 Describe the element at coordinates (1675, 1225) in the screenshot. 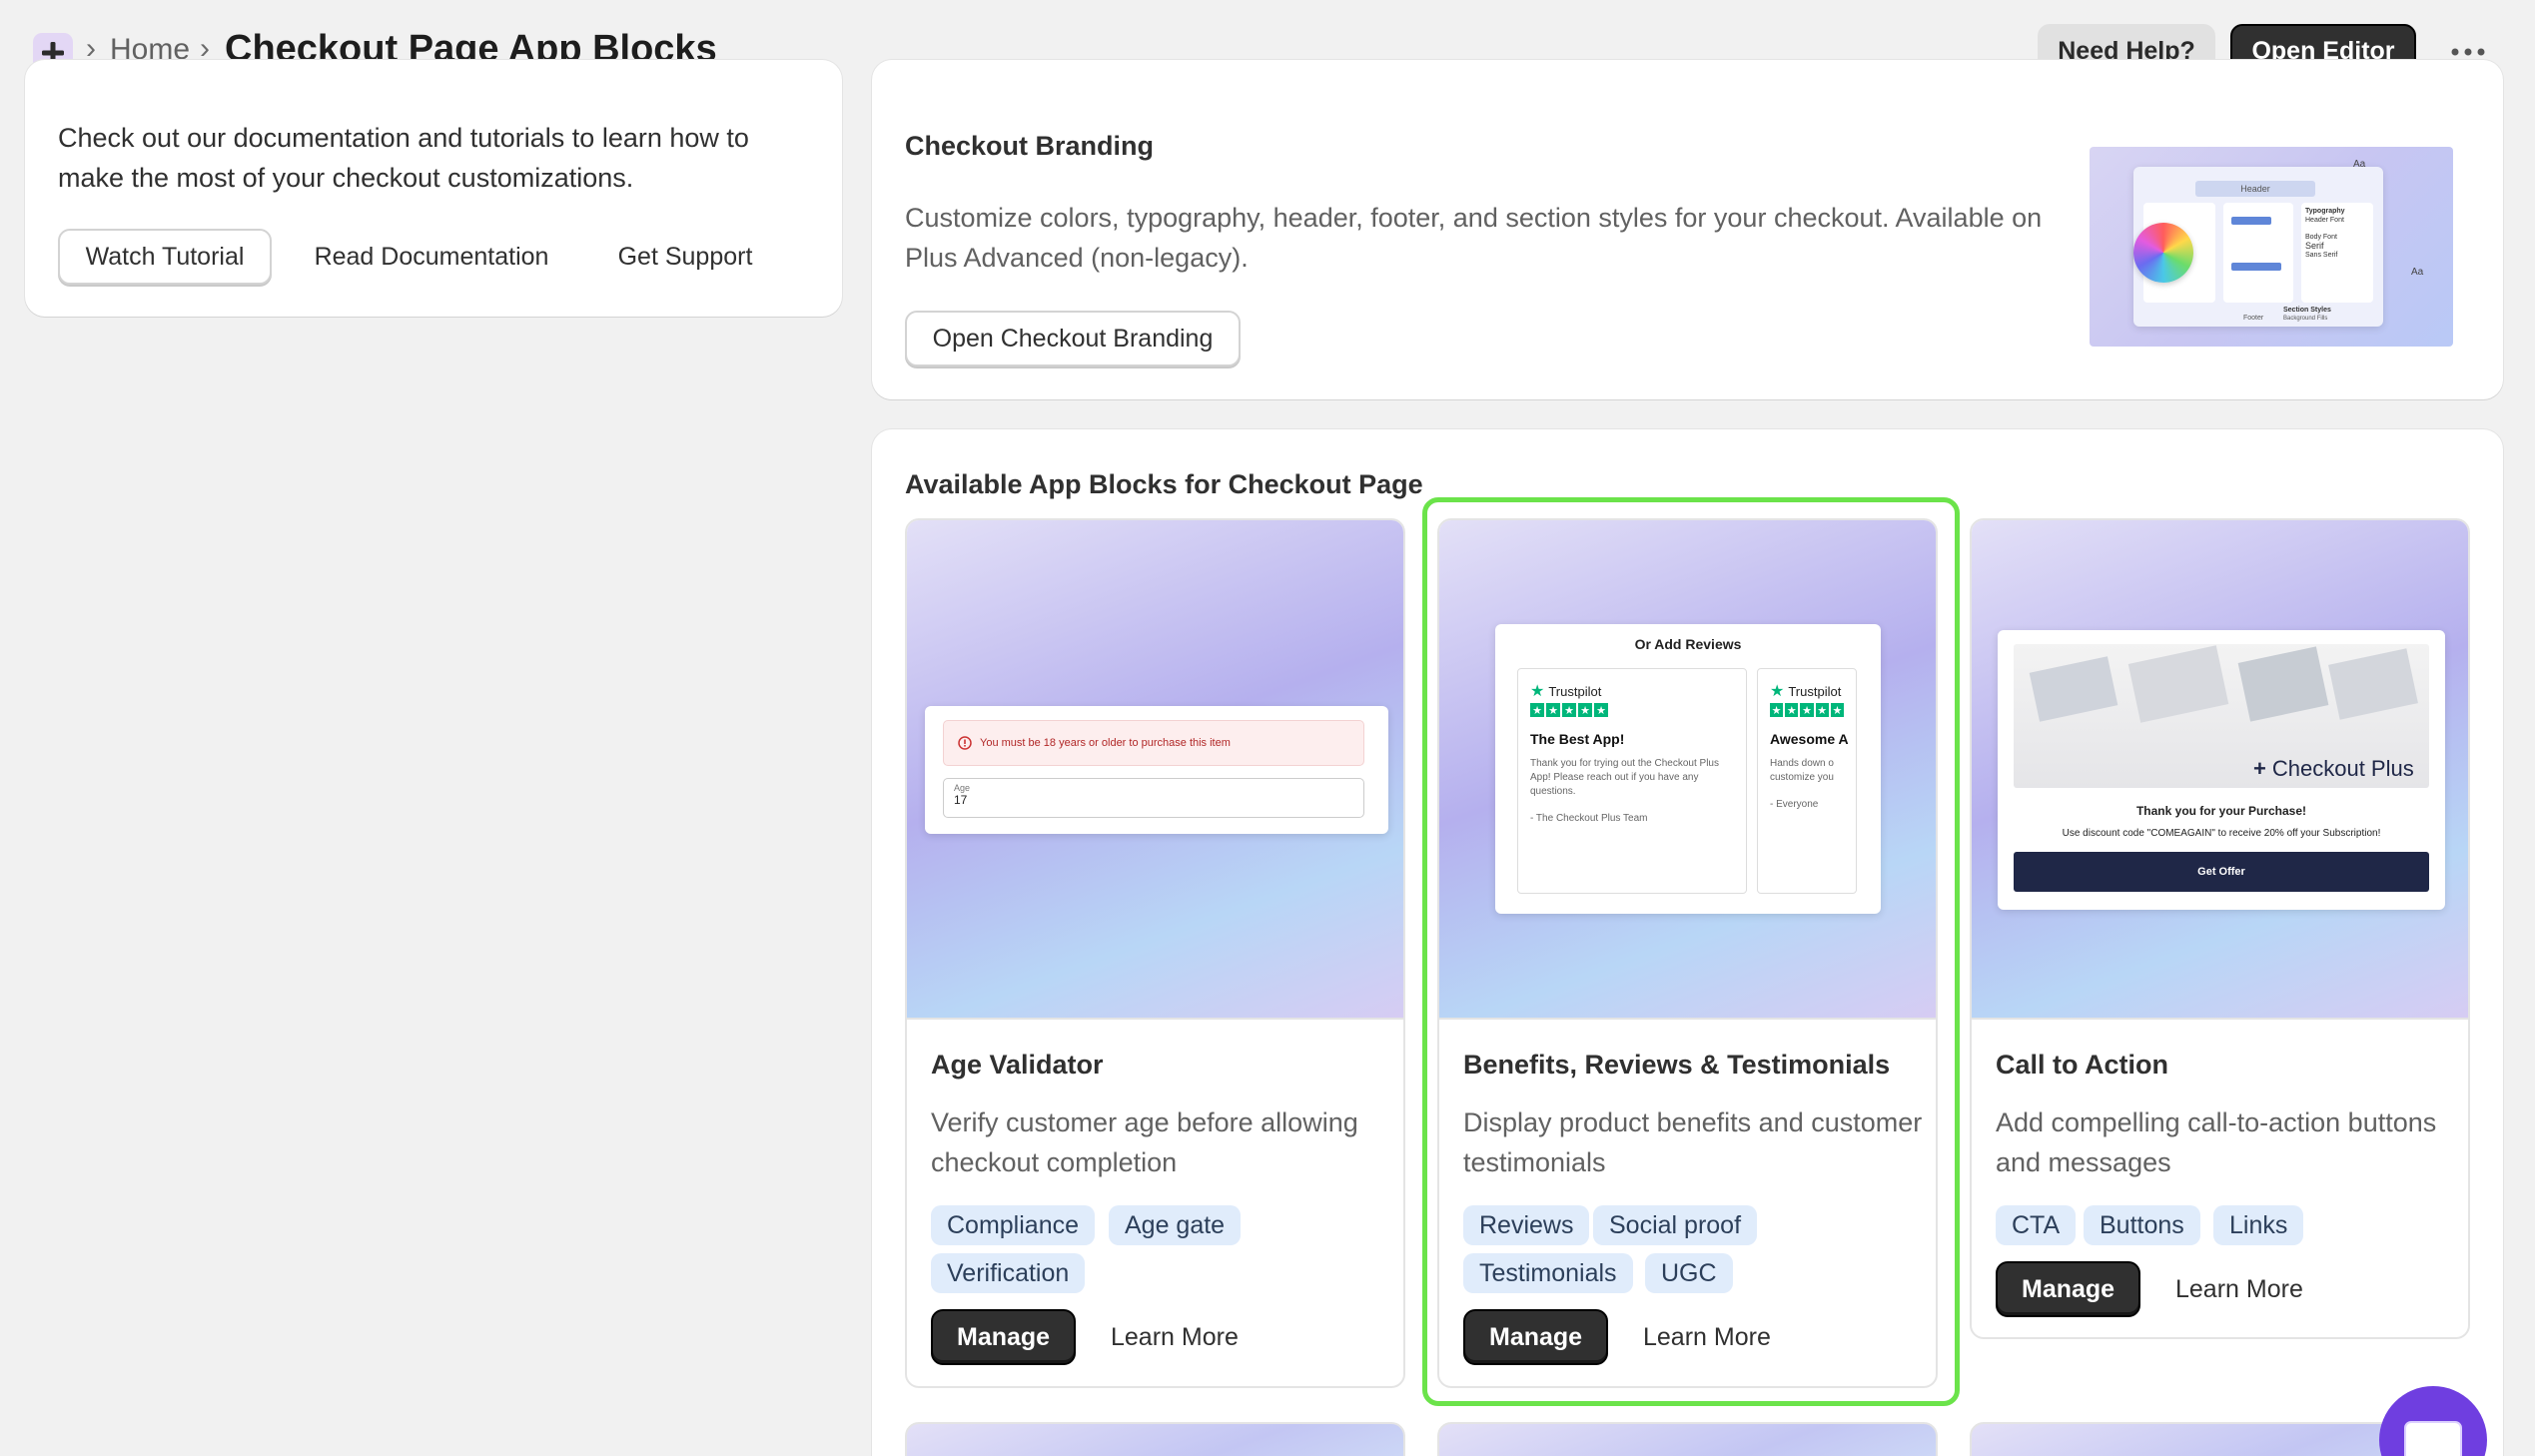

I see `tag-social-proof: Social proof` at that location.